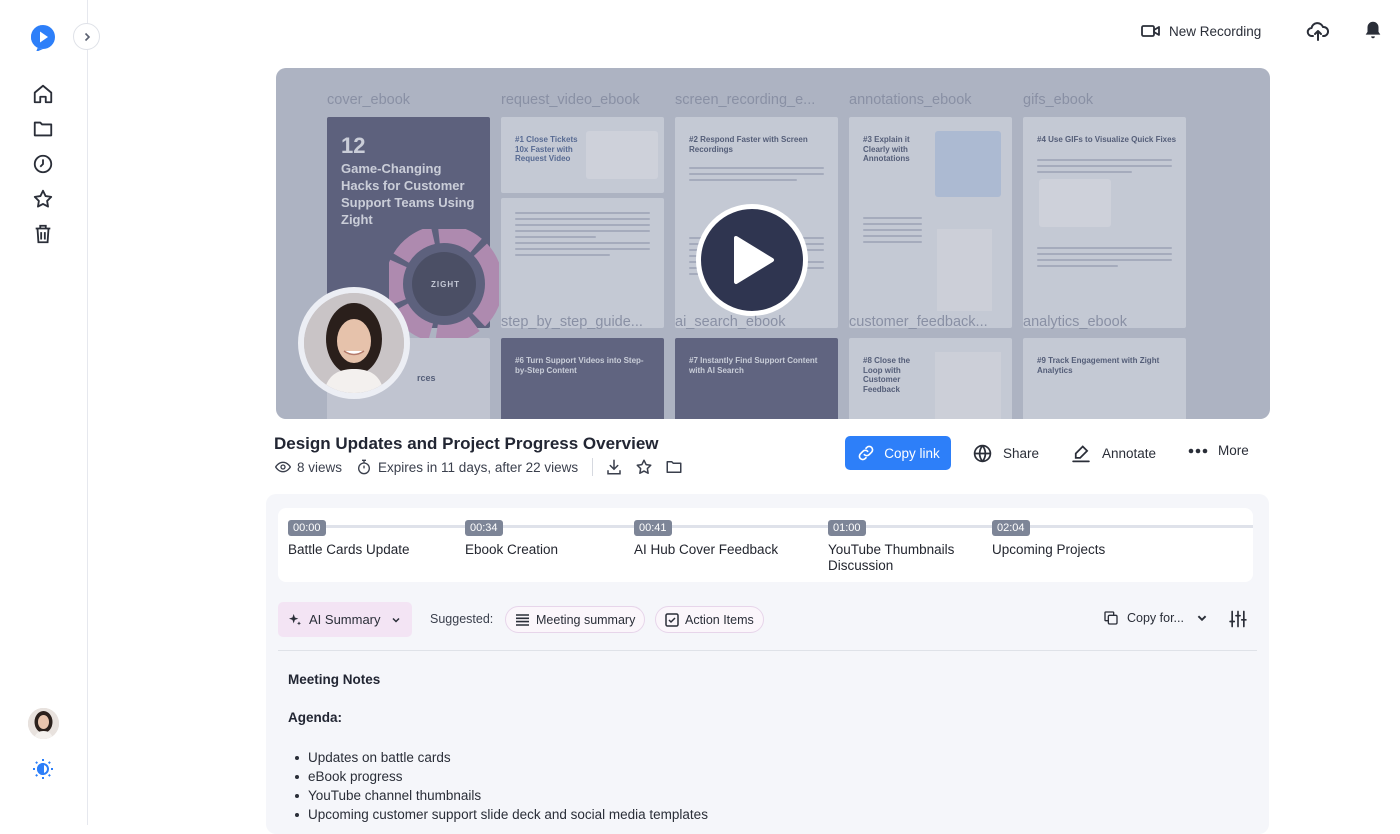 The height and width of the screenshot is (834, 1400). Describe the element at coordinates (1113, 453) in the screenshot. I see `annotate-button: Annotate` at that location.